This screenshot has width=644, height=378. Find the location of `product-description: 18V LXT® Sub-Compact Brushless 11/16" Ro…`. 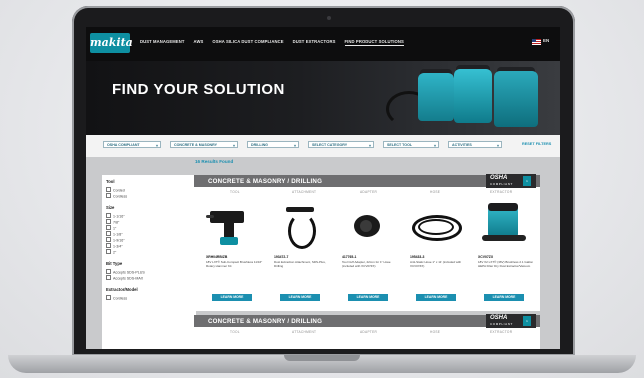

product-description: 18V LXT® Sub-Compact Brushless 11/16" Ro… is located at coordinates (234, 264).